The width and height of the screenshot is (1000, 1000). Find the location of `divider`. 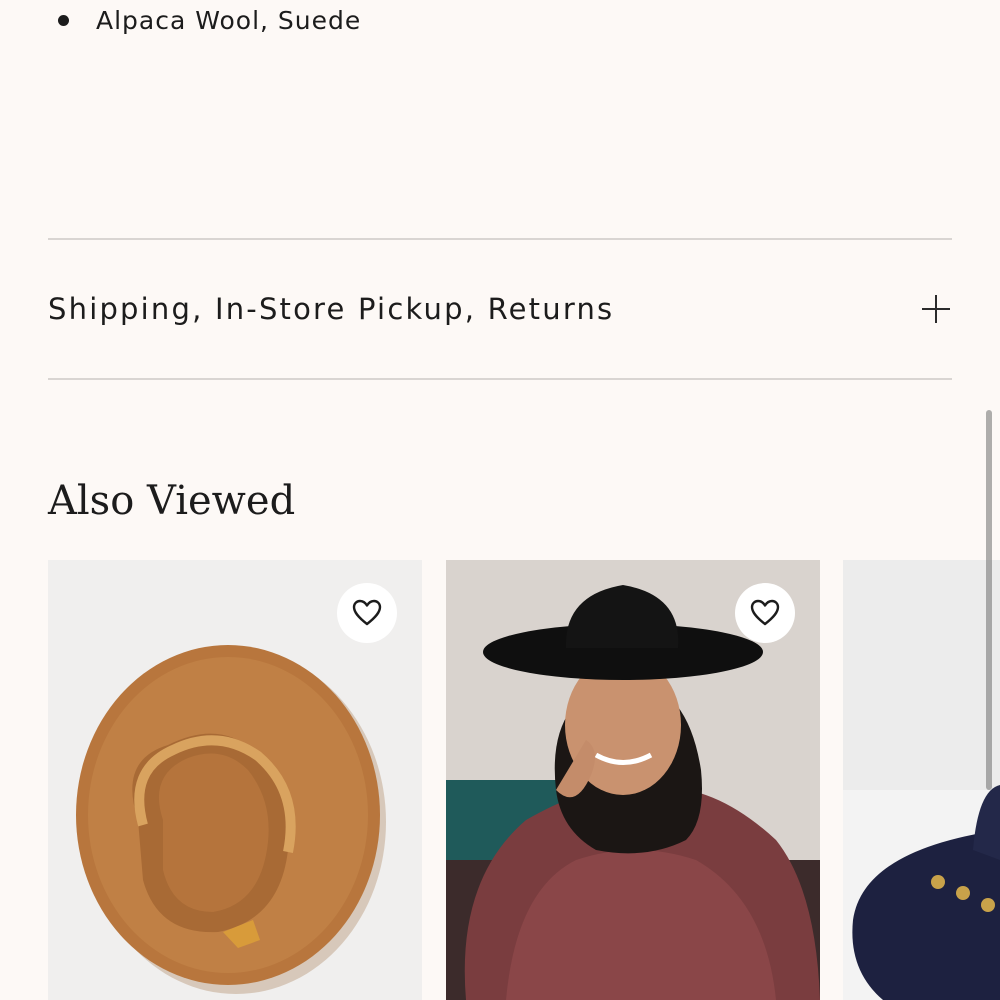

divider is located at coordinates (500, 379).